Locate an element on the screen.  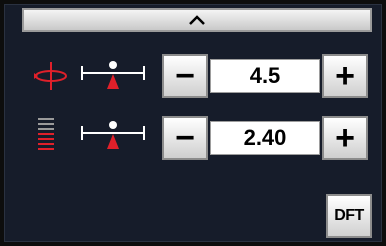
row2-minus-button: − is located at coordinates (185, 138).